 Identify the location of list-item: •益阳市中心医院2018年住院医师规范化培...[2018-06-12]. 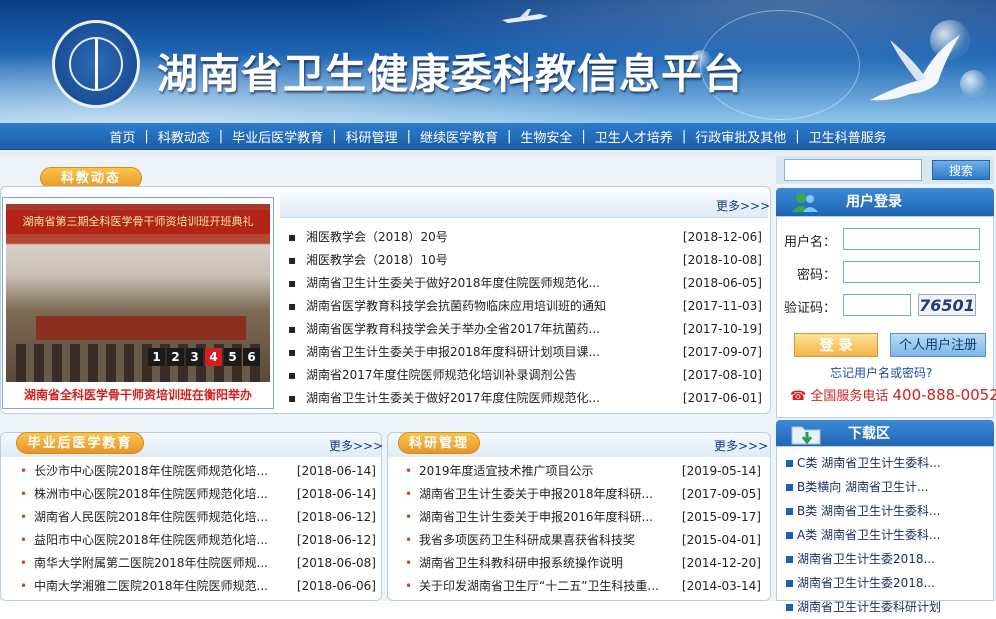
(198, 540).